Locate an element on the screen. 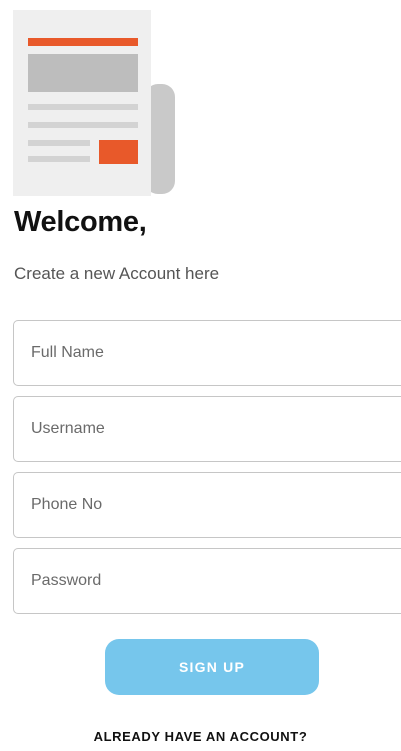 This screenshot has height=751, width=401. page-title: Welcome, is located at coordinates (80, 222).